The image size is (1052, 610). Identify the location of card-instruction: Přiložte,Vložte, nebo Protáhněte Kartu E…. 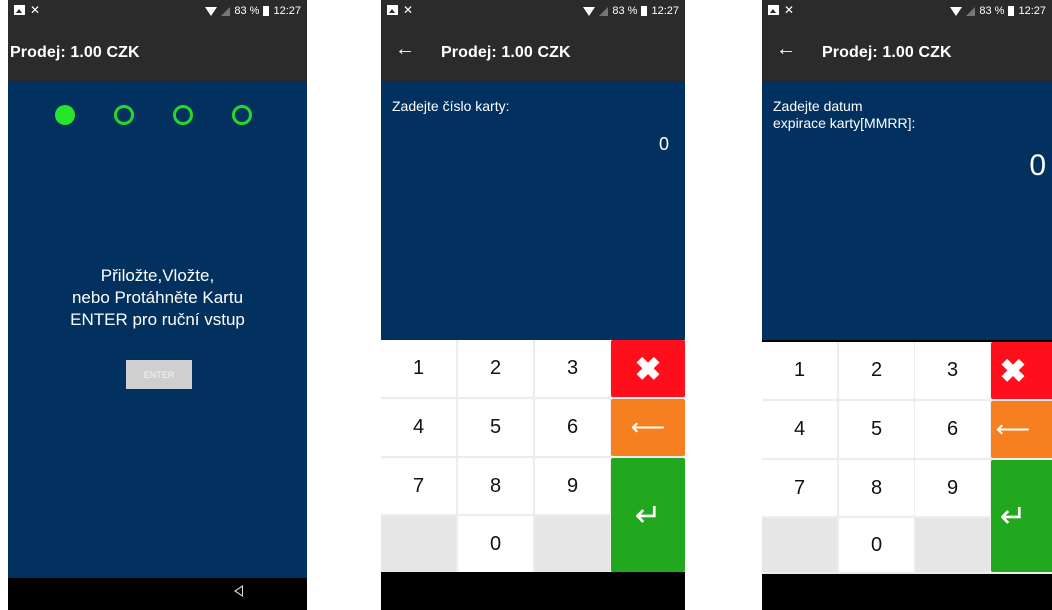
(157, 298).